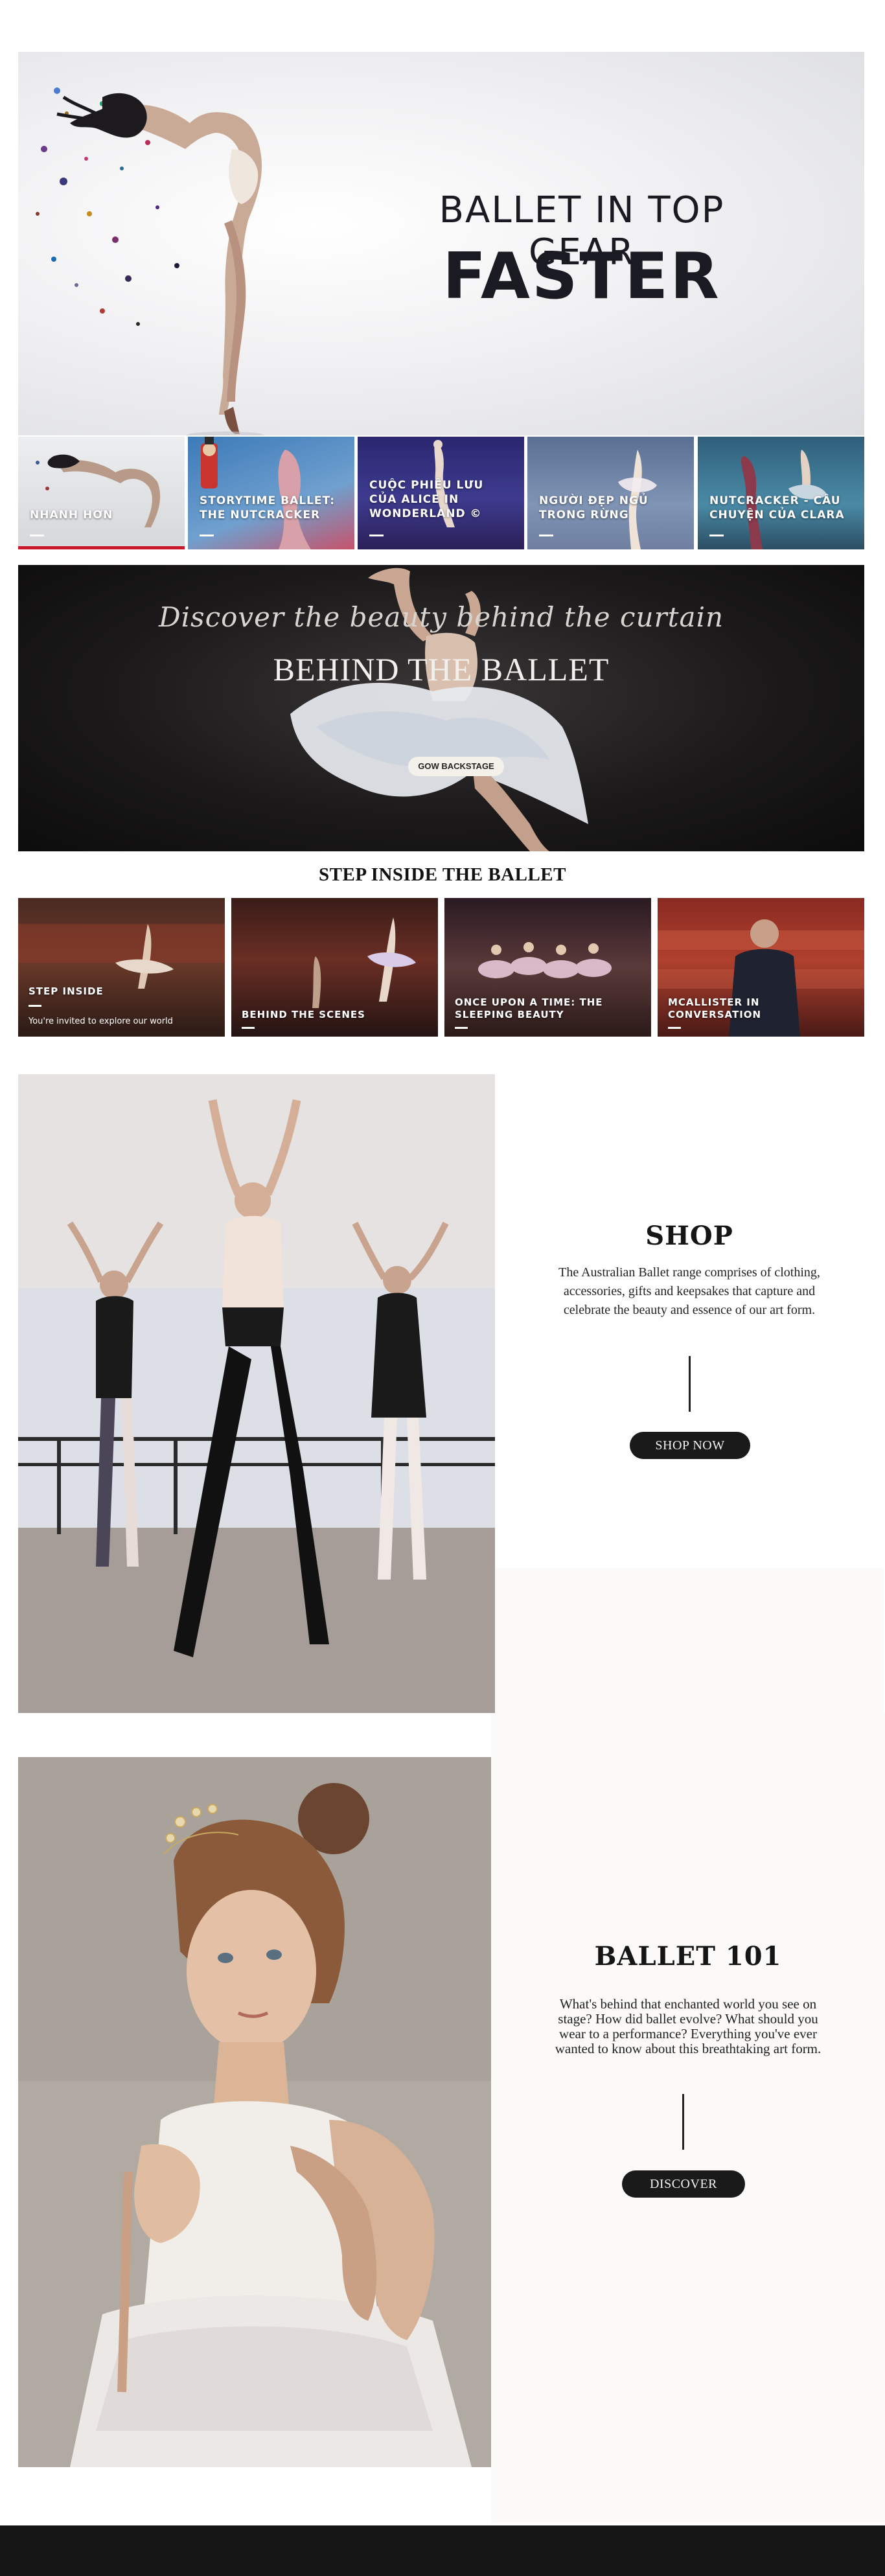  I want to click on ballet101-girl-image, so click(255, 2112).